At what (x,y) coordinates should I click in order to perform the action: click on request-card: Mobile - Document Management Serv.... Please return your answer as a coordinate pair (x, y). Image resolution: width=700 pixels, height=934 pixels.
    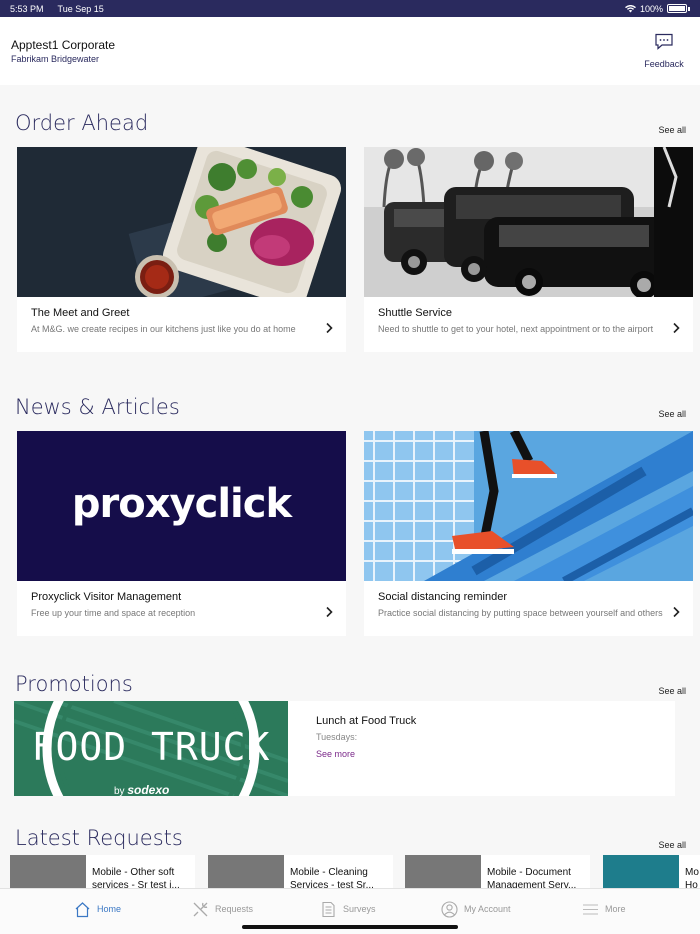
    Looking at the image, I should click on (497, 873).